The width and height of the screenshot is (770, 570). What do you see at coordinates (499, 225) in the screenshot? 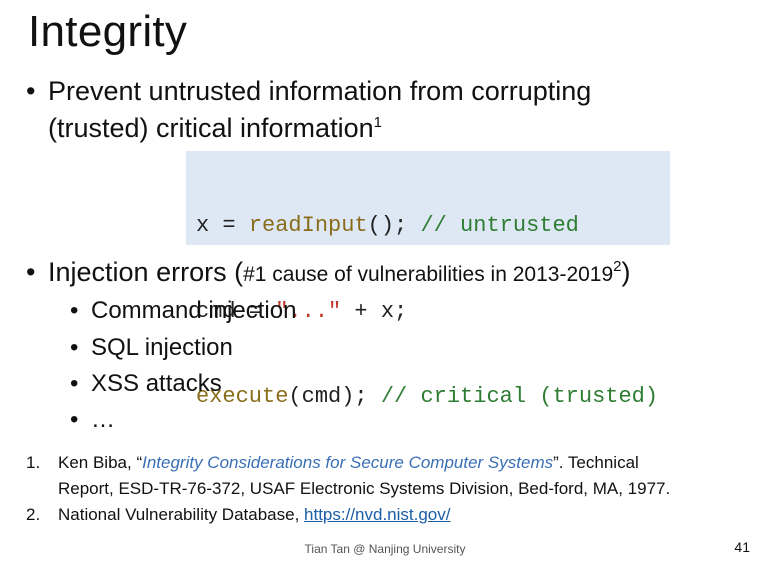
I see `code-comment: // untrusted` at bounding box center [499, 225].